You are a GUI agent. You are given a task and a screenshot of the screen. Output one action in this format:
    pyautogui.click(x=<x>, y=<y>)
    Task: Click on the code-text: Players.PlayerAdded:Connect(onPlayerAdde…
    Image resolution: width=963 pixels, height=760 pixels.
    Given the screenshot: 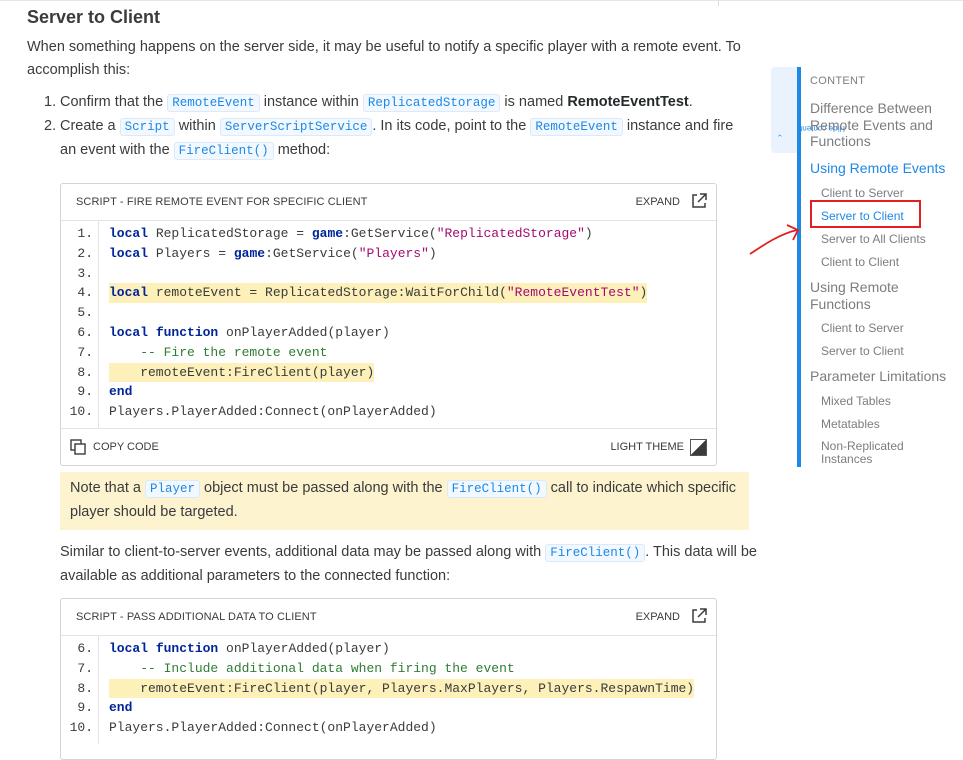 What is the action you would take?
    pyautogui.click(x=273, y=412)
    